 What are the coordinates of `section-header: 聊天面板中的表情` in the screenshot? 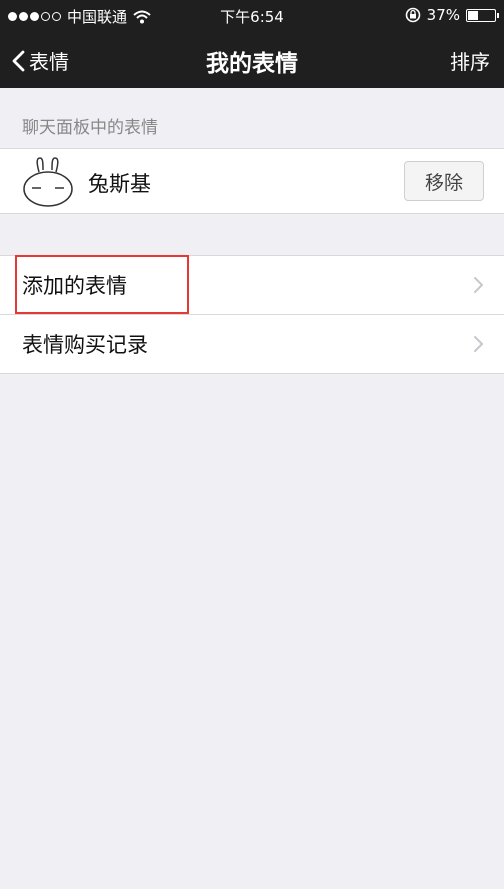 It's located at (90, 128).